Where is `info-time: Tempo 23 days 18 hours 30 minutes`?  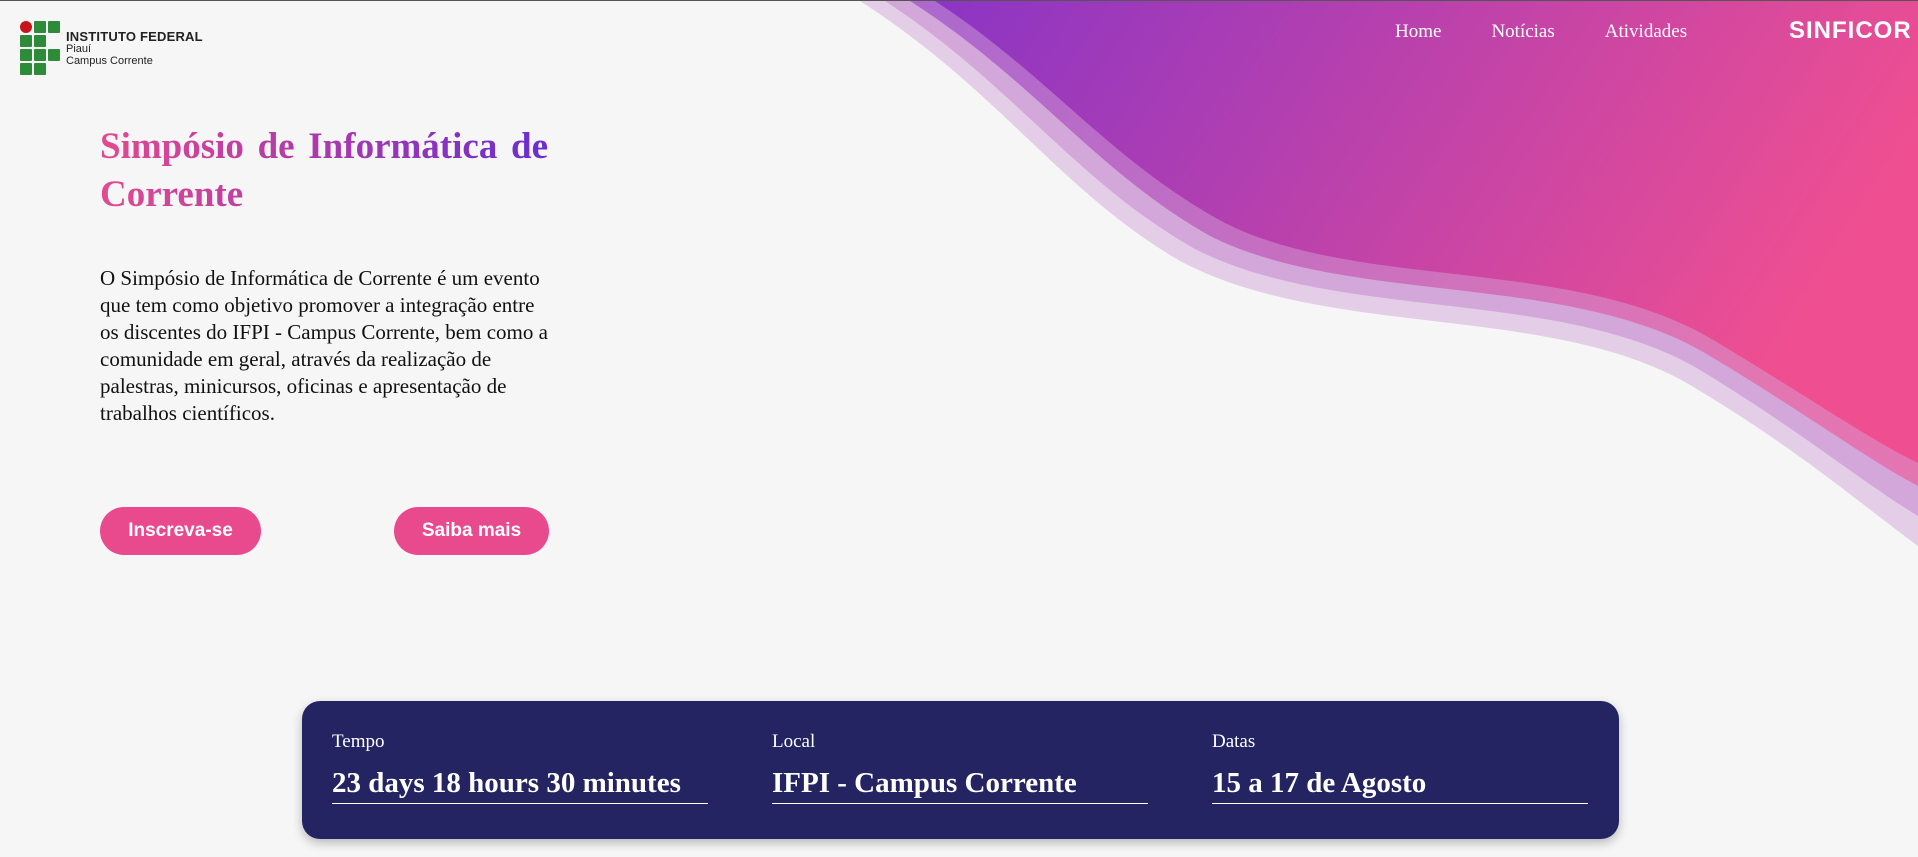
info-time: Tempo 23 days 18 hours 30 minutes is located at coordinates (520, 767).